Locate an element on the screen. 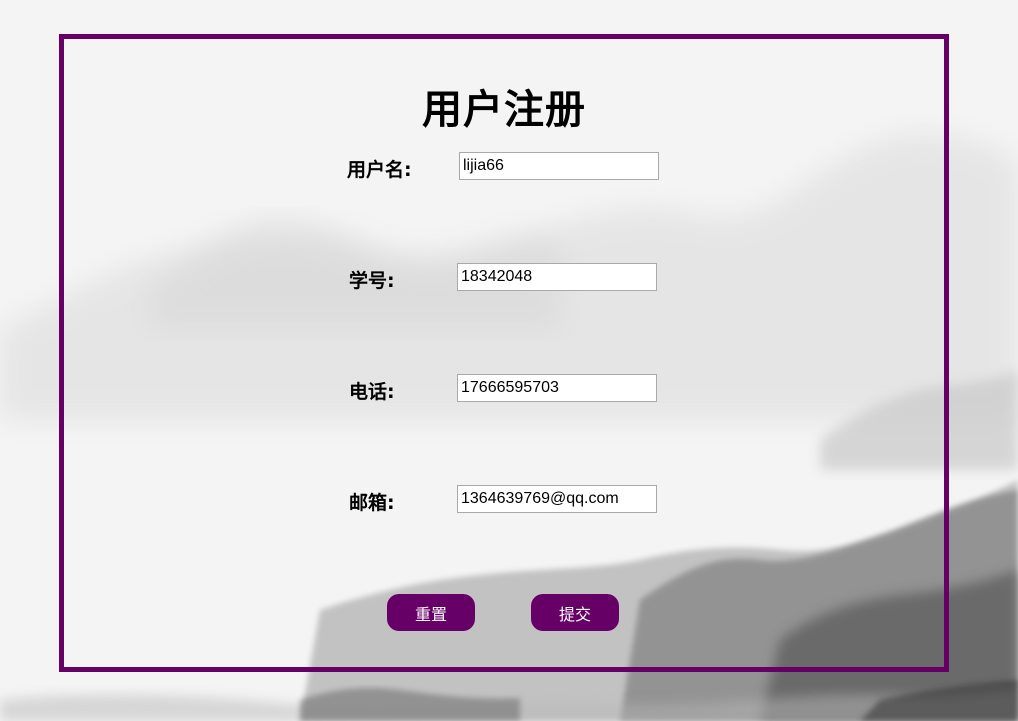 The height and width of the screenshot is (721, 1018). email-field is located at coordinates (557, 499).